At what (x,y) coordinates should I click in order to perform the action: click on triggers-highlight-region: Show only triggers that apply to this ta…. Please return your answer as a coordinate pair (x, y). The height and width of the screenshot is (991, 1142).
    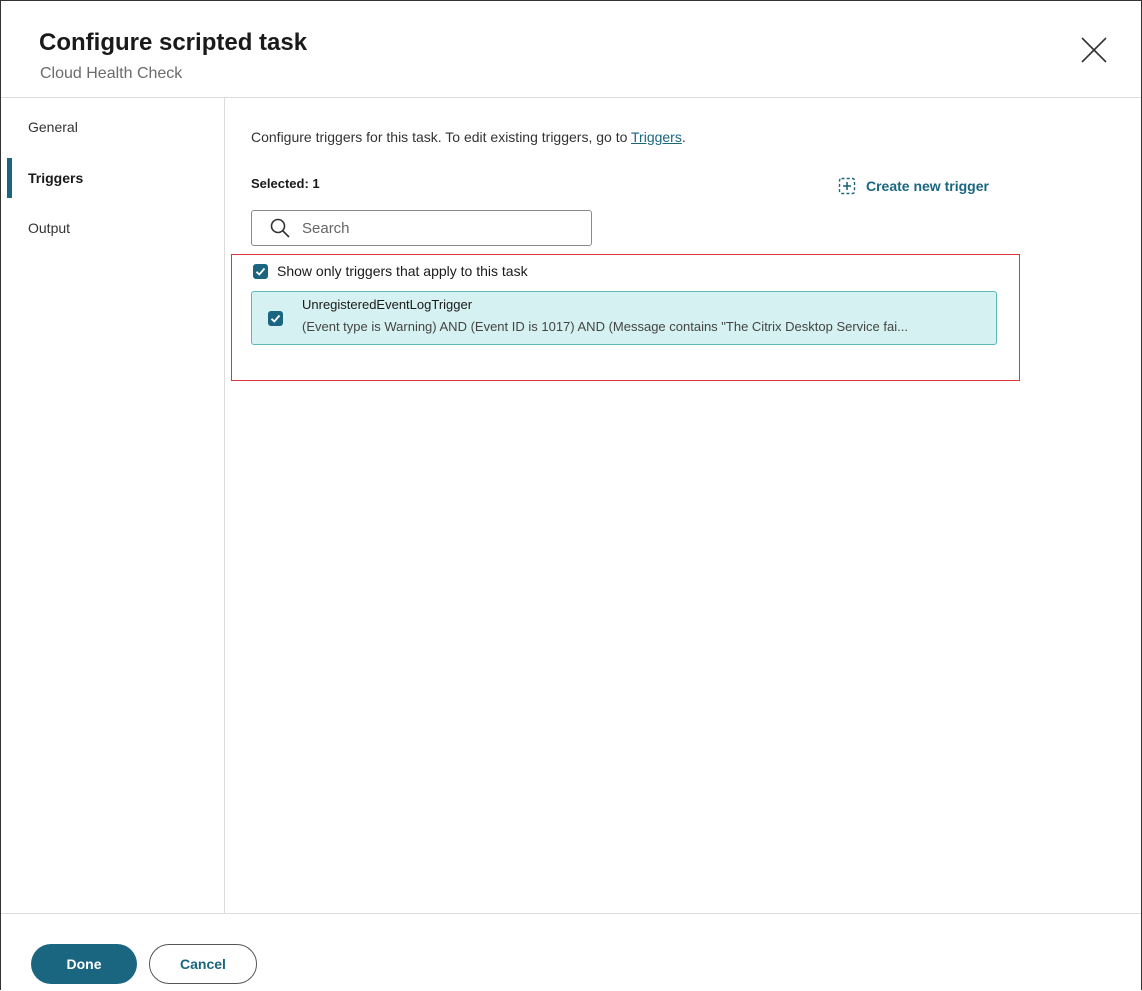
    Looking at the image, I should click on (625, 317).